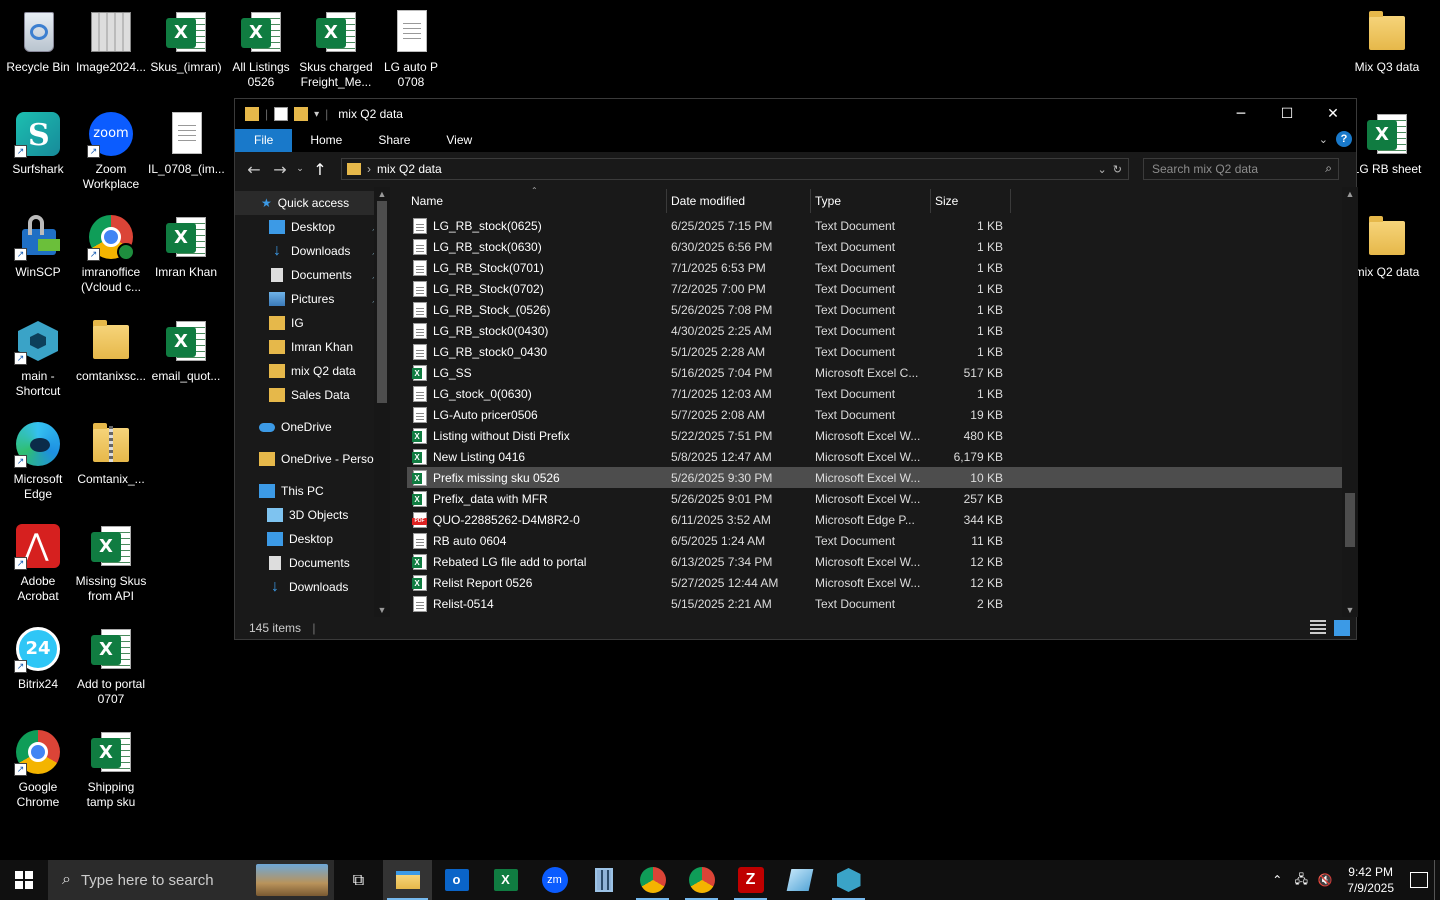  I want to click on nav-pictures: Pictures 📌, so click(312, 299).